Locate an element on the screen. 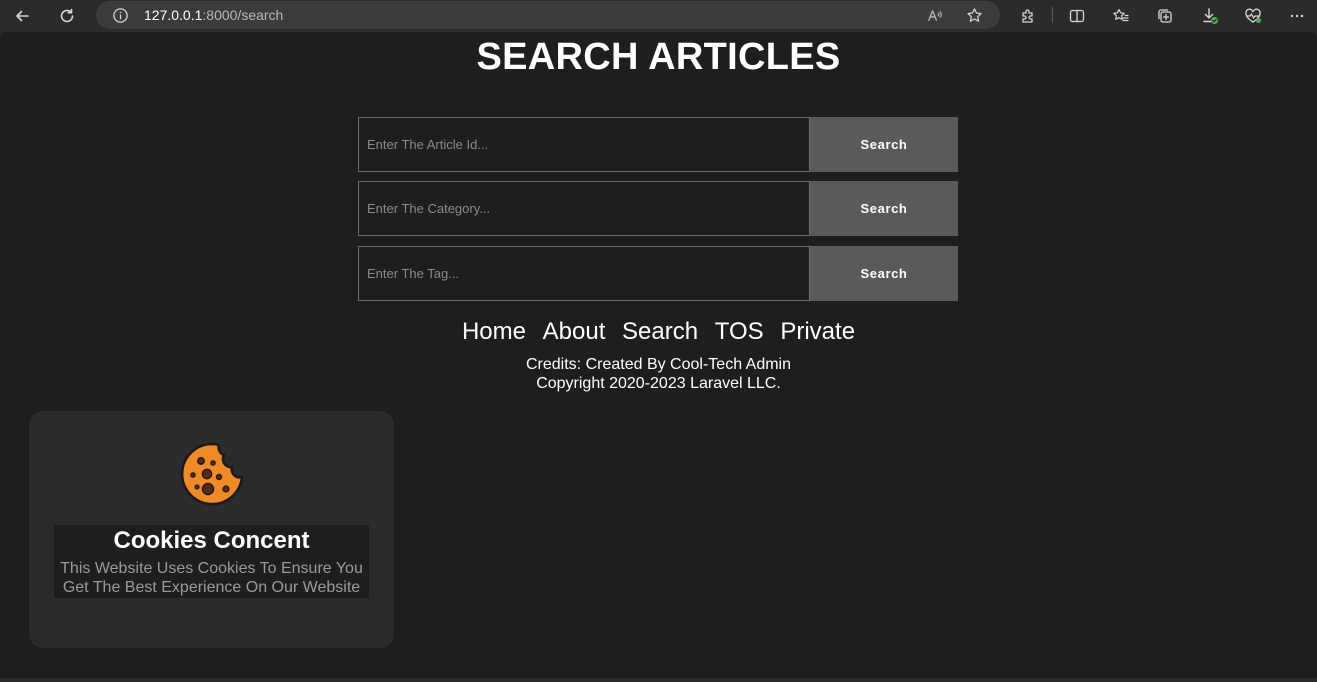 The width and height of the screenshot is (1317, 682). nav-link-tos: TOS is located at coordinates (739, 331).